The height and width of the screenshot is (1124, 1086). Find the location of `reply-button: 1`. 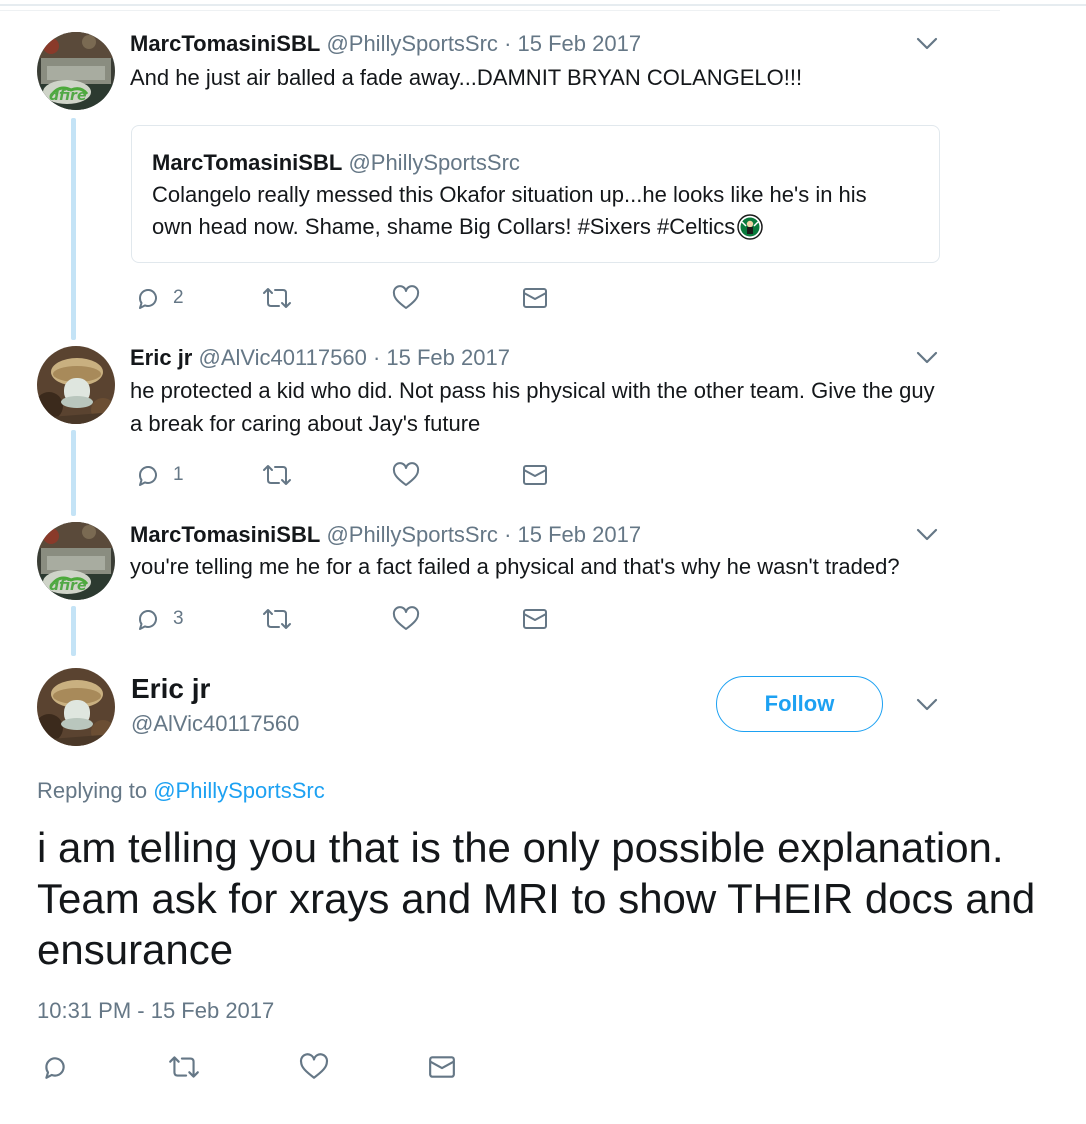

reply-button: 1 is located at coordinates (159, 475).